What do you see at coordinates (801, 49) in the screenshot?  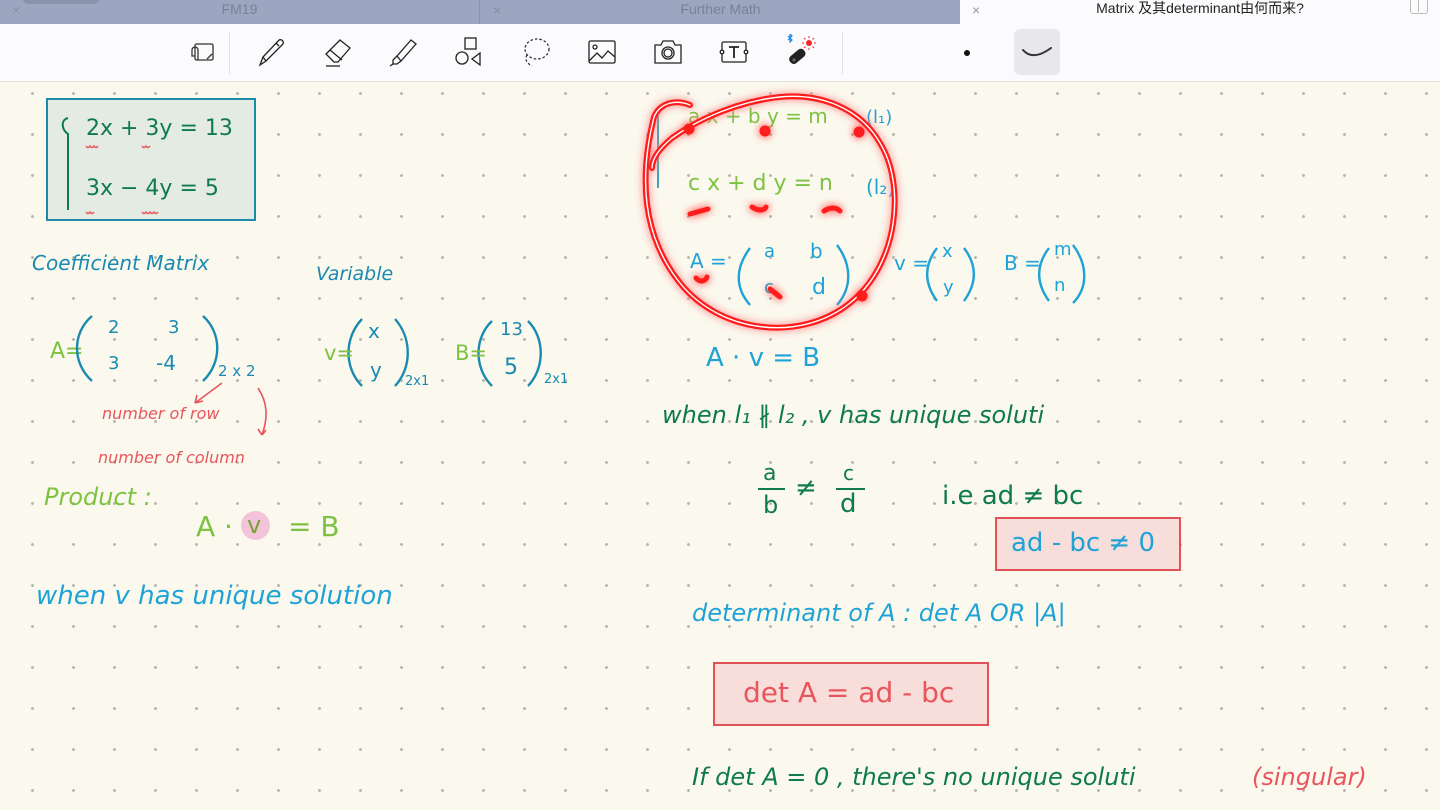 I see `laser-pointer-icon` at bounding box center [801, 49].